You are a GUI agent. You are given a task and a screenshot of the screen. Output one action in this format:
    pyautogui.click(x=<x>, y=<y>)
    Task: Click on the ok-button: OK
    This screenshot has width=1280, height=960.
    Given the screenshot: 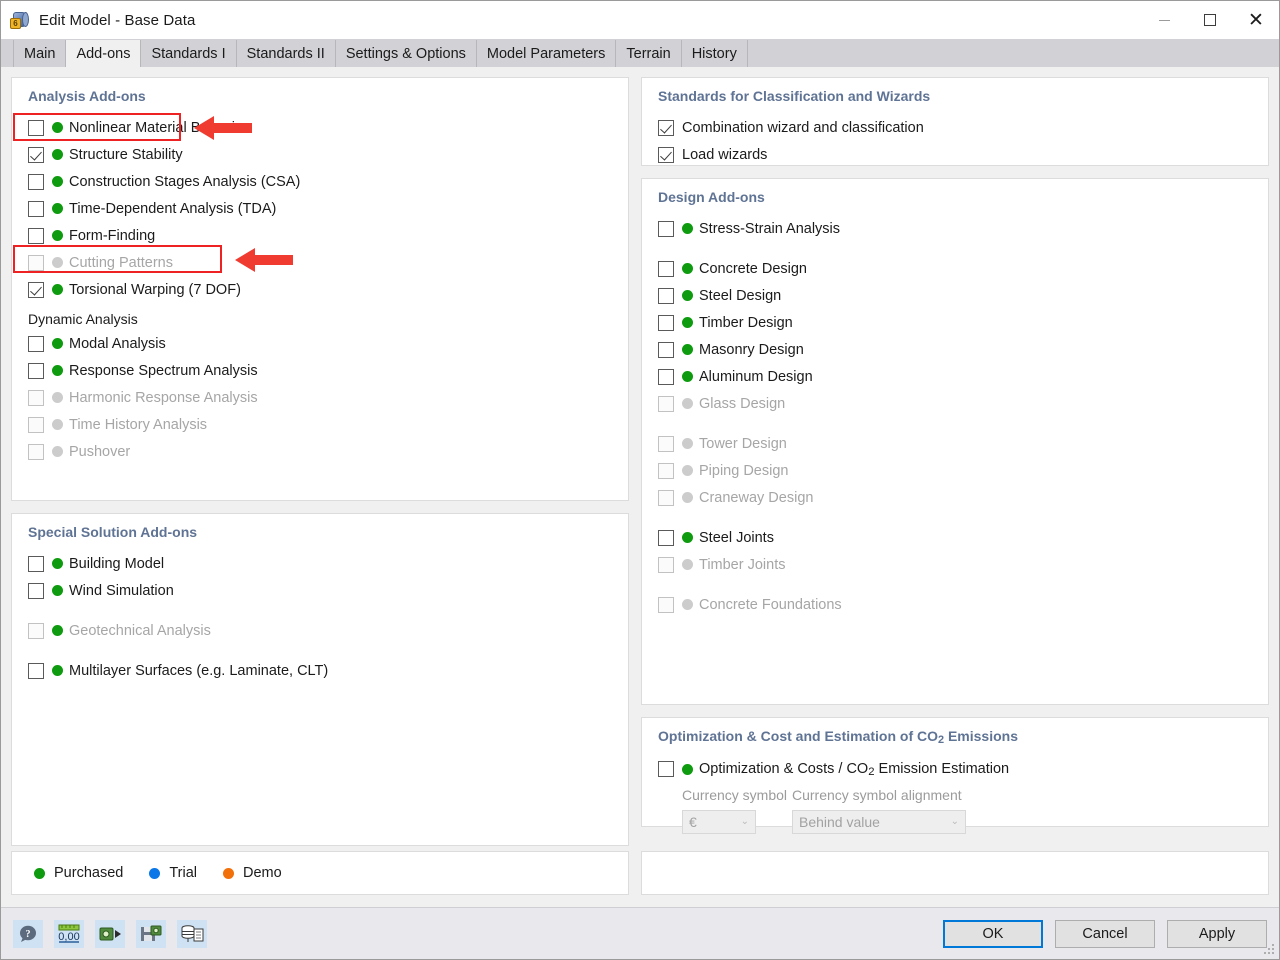 What is the action you would take?
    pyautogui.click(x=993, y=933)
    